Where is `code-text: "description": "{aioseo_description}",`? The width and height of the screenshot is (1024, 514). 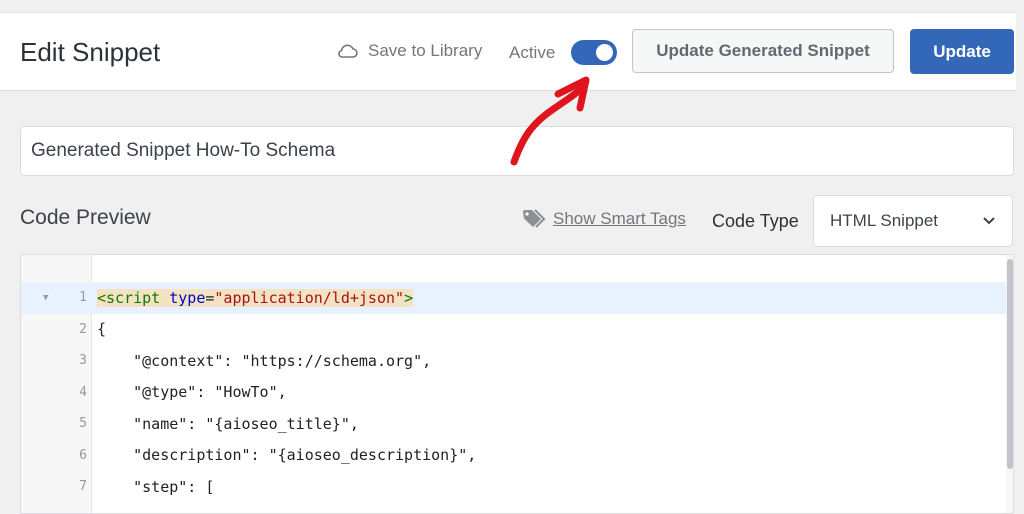
code-text: "description": "{aioseo_description}", is located at coordinates (287, 455).